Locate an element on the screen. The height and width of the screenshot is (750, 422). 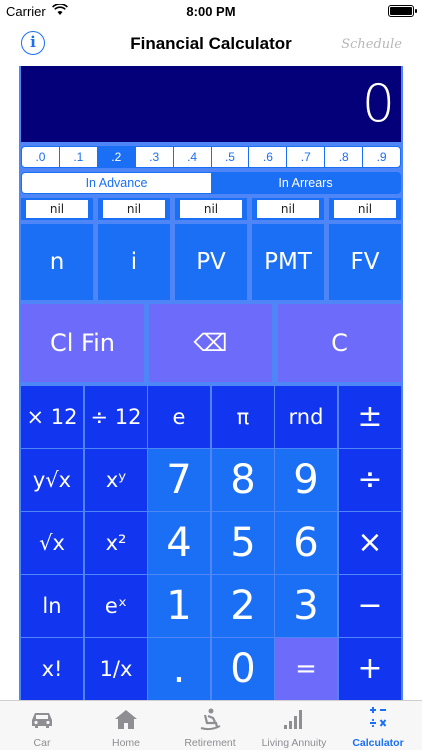
tab-car-label: Car is located at coordinates (42, 743).